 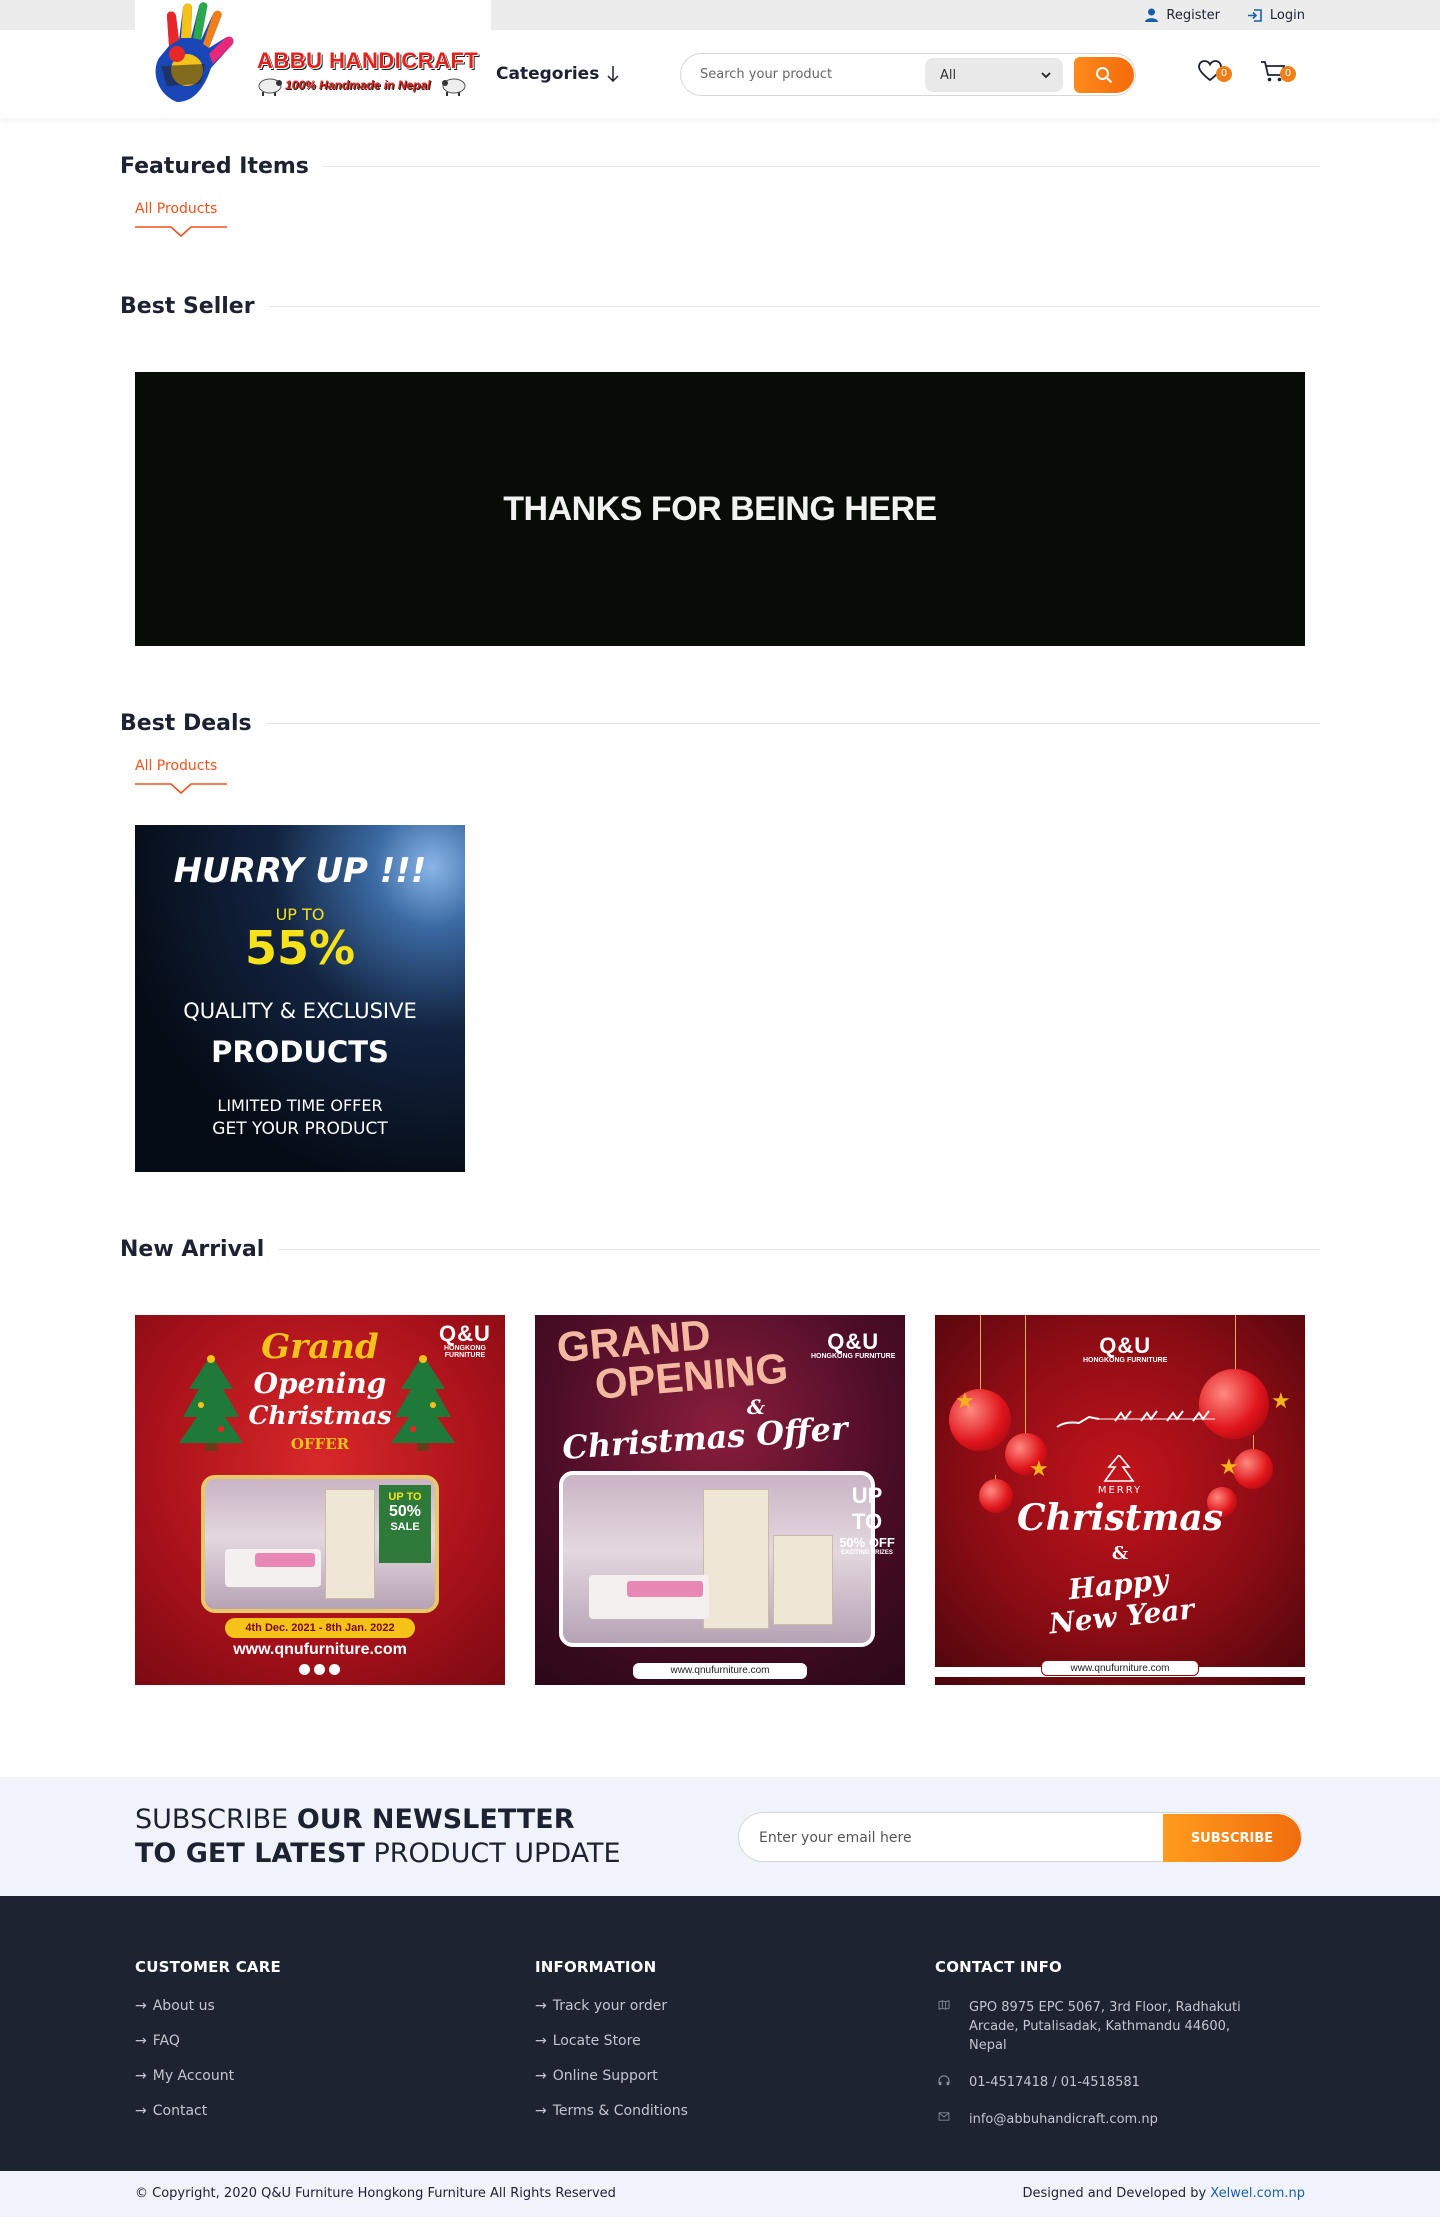 What do you see at coordinates (611, 2085) in the screenshot?
I see `footer-link-online-support: → Online Support` at bounding box center [611, 2085].